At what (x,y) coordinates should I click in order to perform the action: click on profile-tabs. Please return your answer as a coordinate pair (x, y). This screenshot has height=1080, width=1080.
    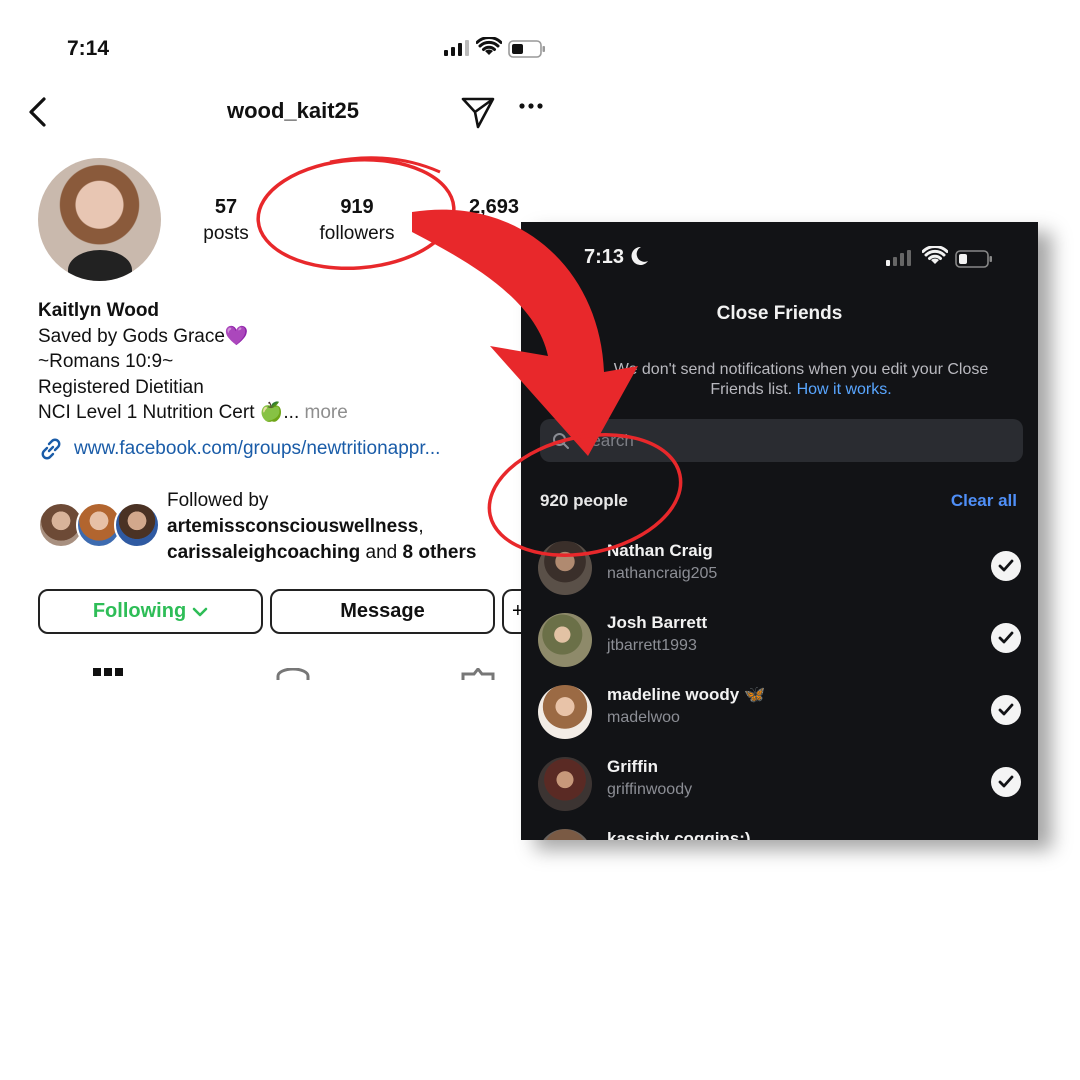
    Looking at the image, I should click on (285, 670).